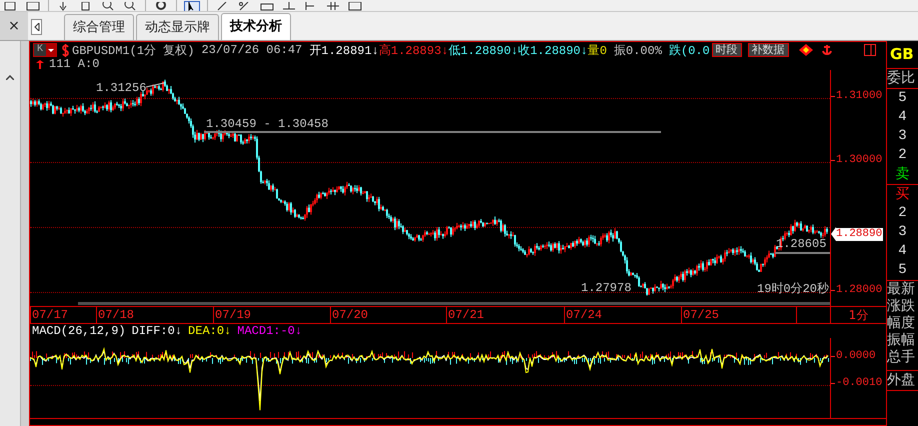 The height and width of the screenshot is (426, 918). Describe the element at coordinates (901, 306) in the screenshot. I see `field-label: 涨跌` at that location.